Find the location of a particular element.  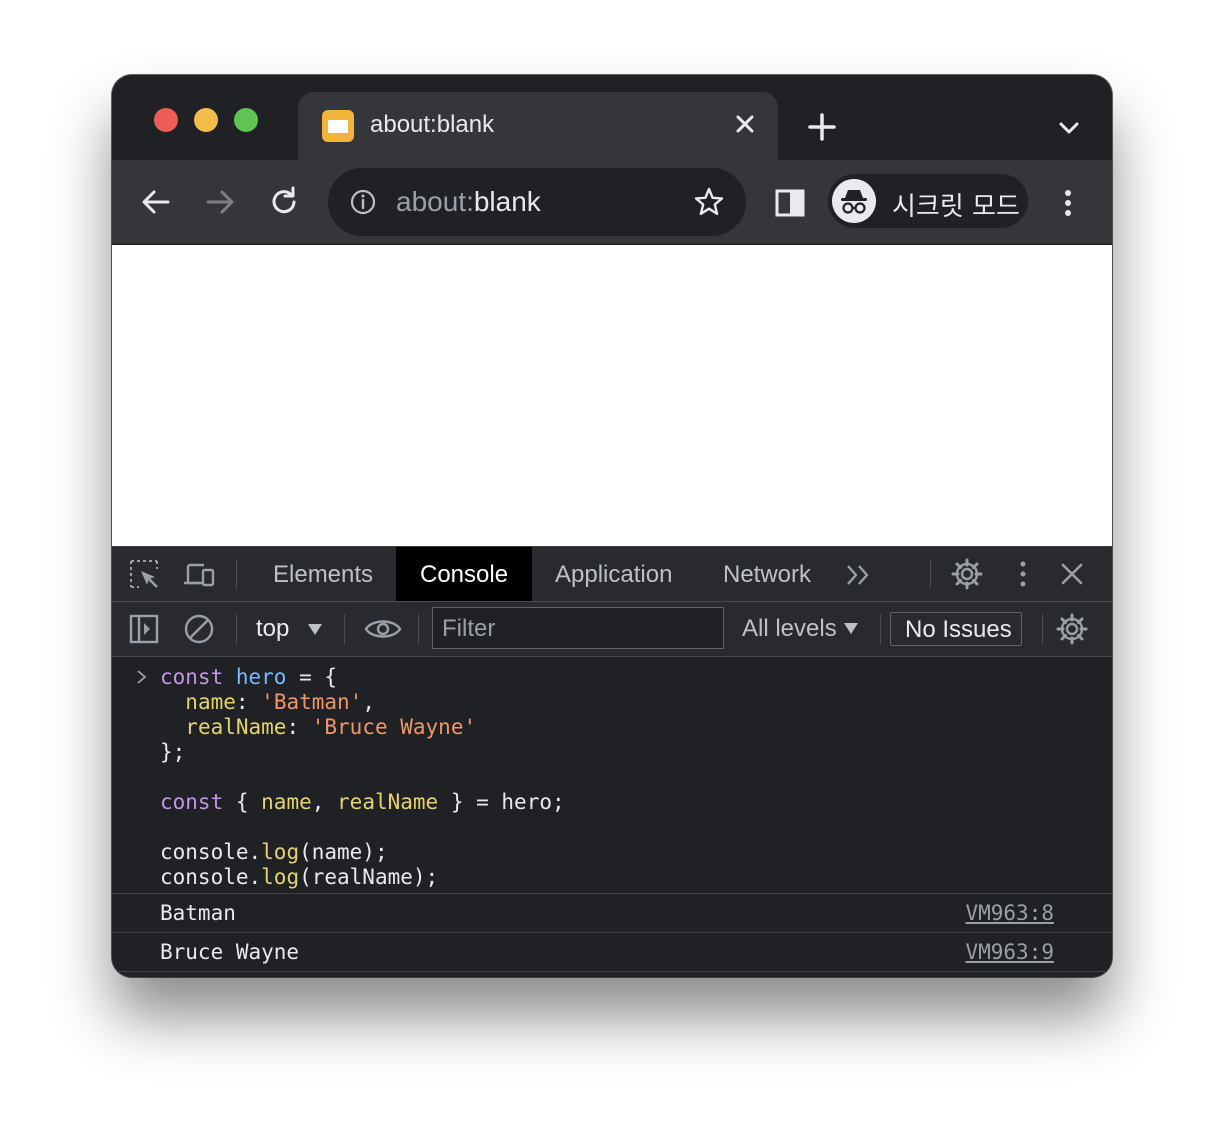

omnibox: about:blank is located at coordinates (537, 202).